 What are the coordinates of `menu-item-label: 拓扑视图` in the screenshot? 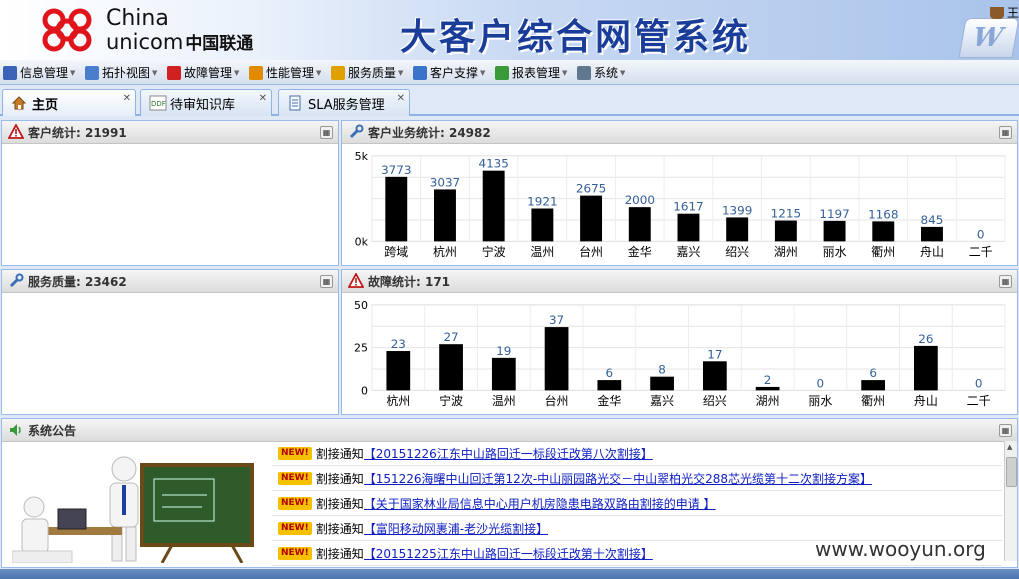 It's located at (126, 73).